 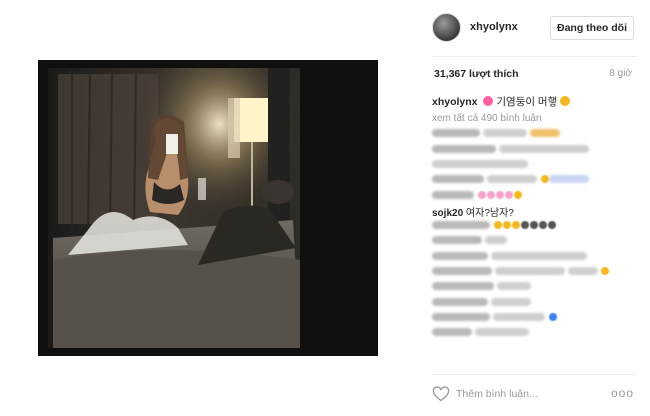 I want to click on header-divider, so click(x=535, y=56).